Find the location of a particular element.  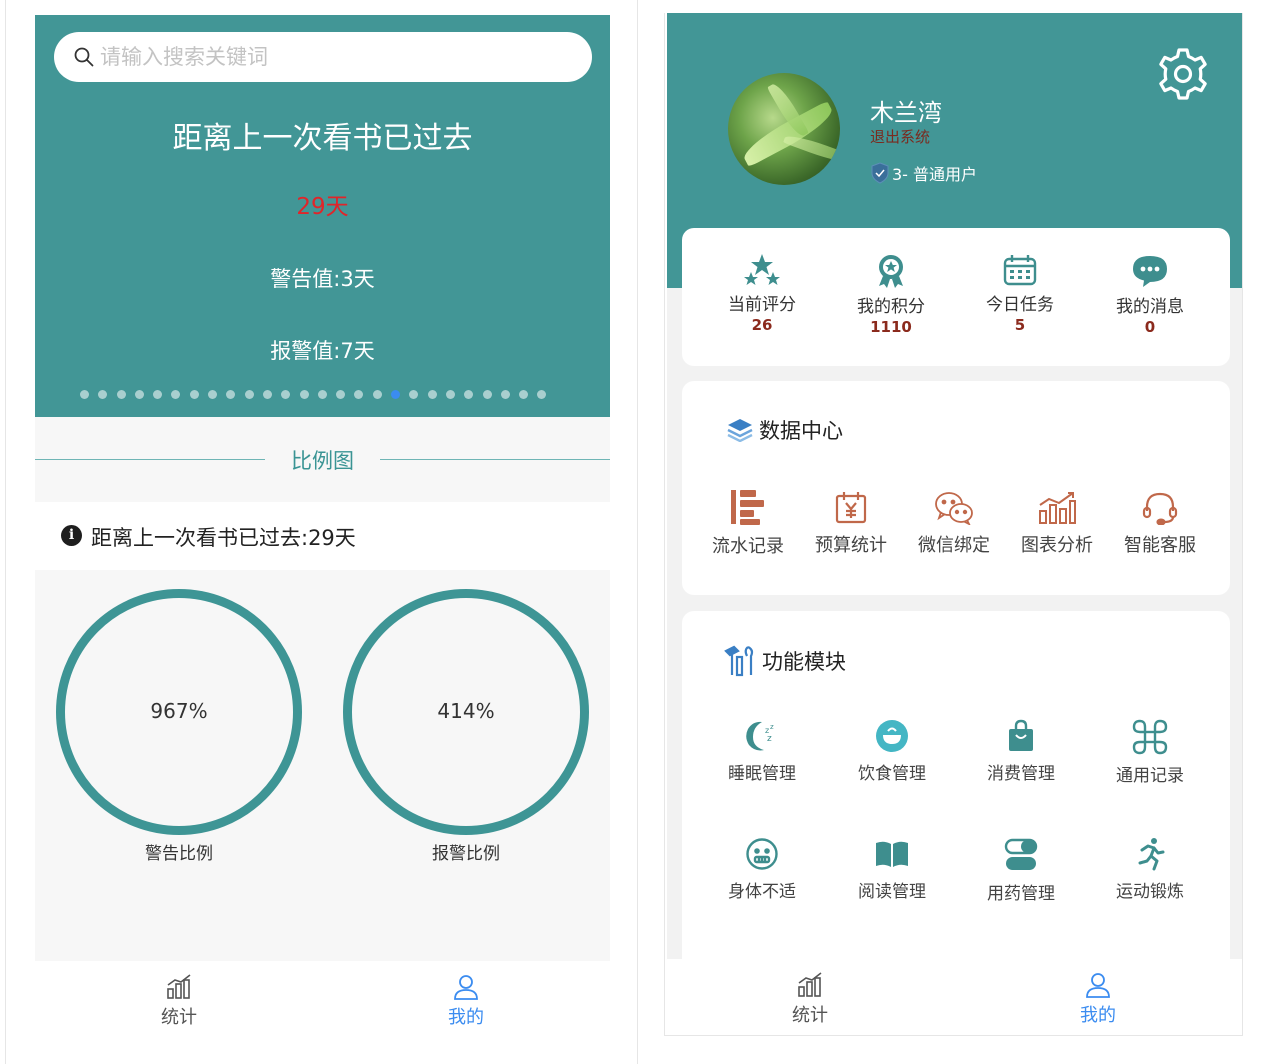

item-label: 饮食管理 is located at coordinates (892, 774).